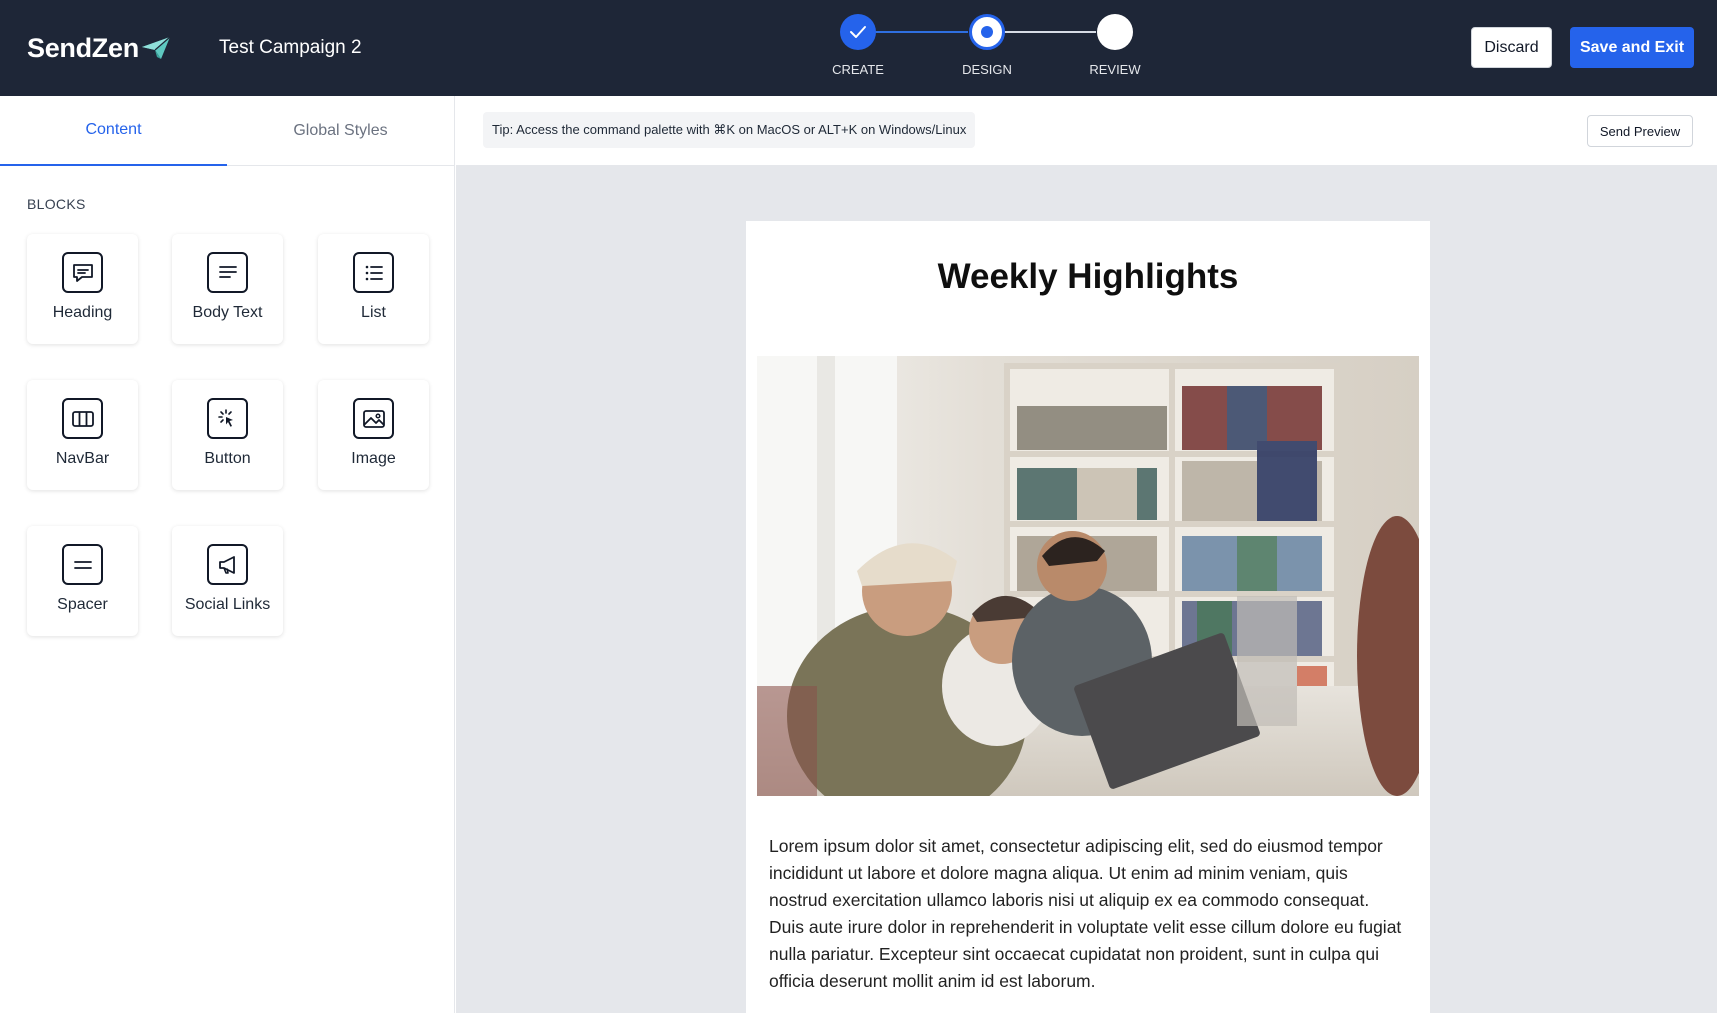  Describe the element at coordinates (987, 69) in the screenshot. I see `step-design-label: DESIGN` at that location.